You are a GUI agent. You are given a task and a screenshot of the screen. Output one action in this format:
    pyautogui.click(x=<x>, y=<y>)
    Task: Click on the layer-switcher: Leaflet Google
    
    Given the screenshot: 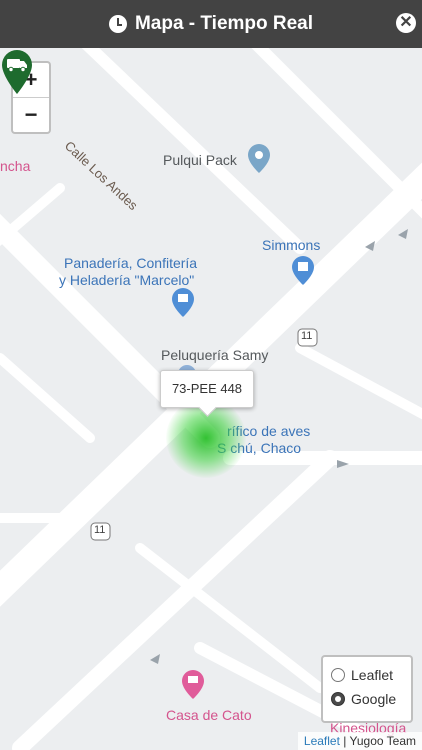 What is the action you would take?
    pyautogui.click(x=367, y=689)
    